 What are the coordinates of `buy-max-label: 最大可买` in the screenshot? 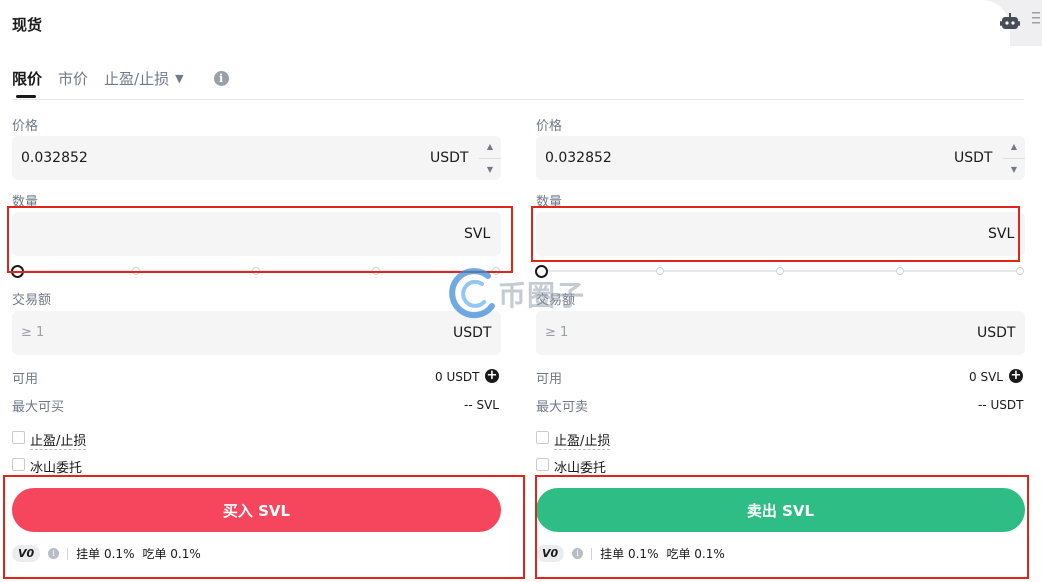 It's located at (38, 407).